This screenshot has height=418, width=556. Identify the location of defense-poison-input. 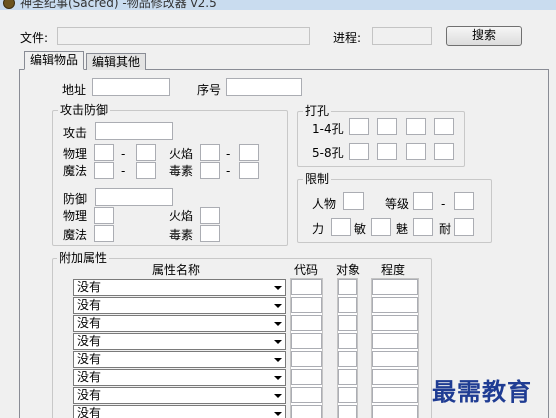
(210, 233).